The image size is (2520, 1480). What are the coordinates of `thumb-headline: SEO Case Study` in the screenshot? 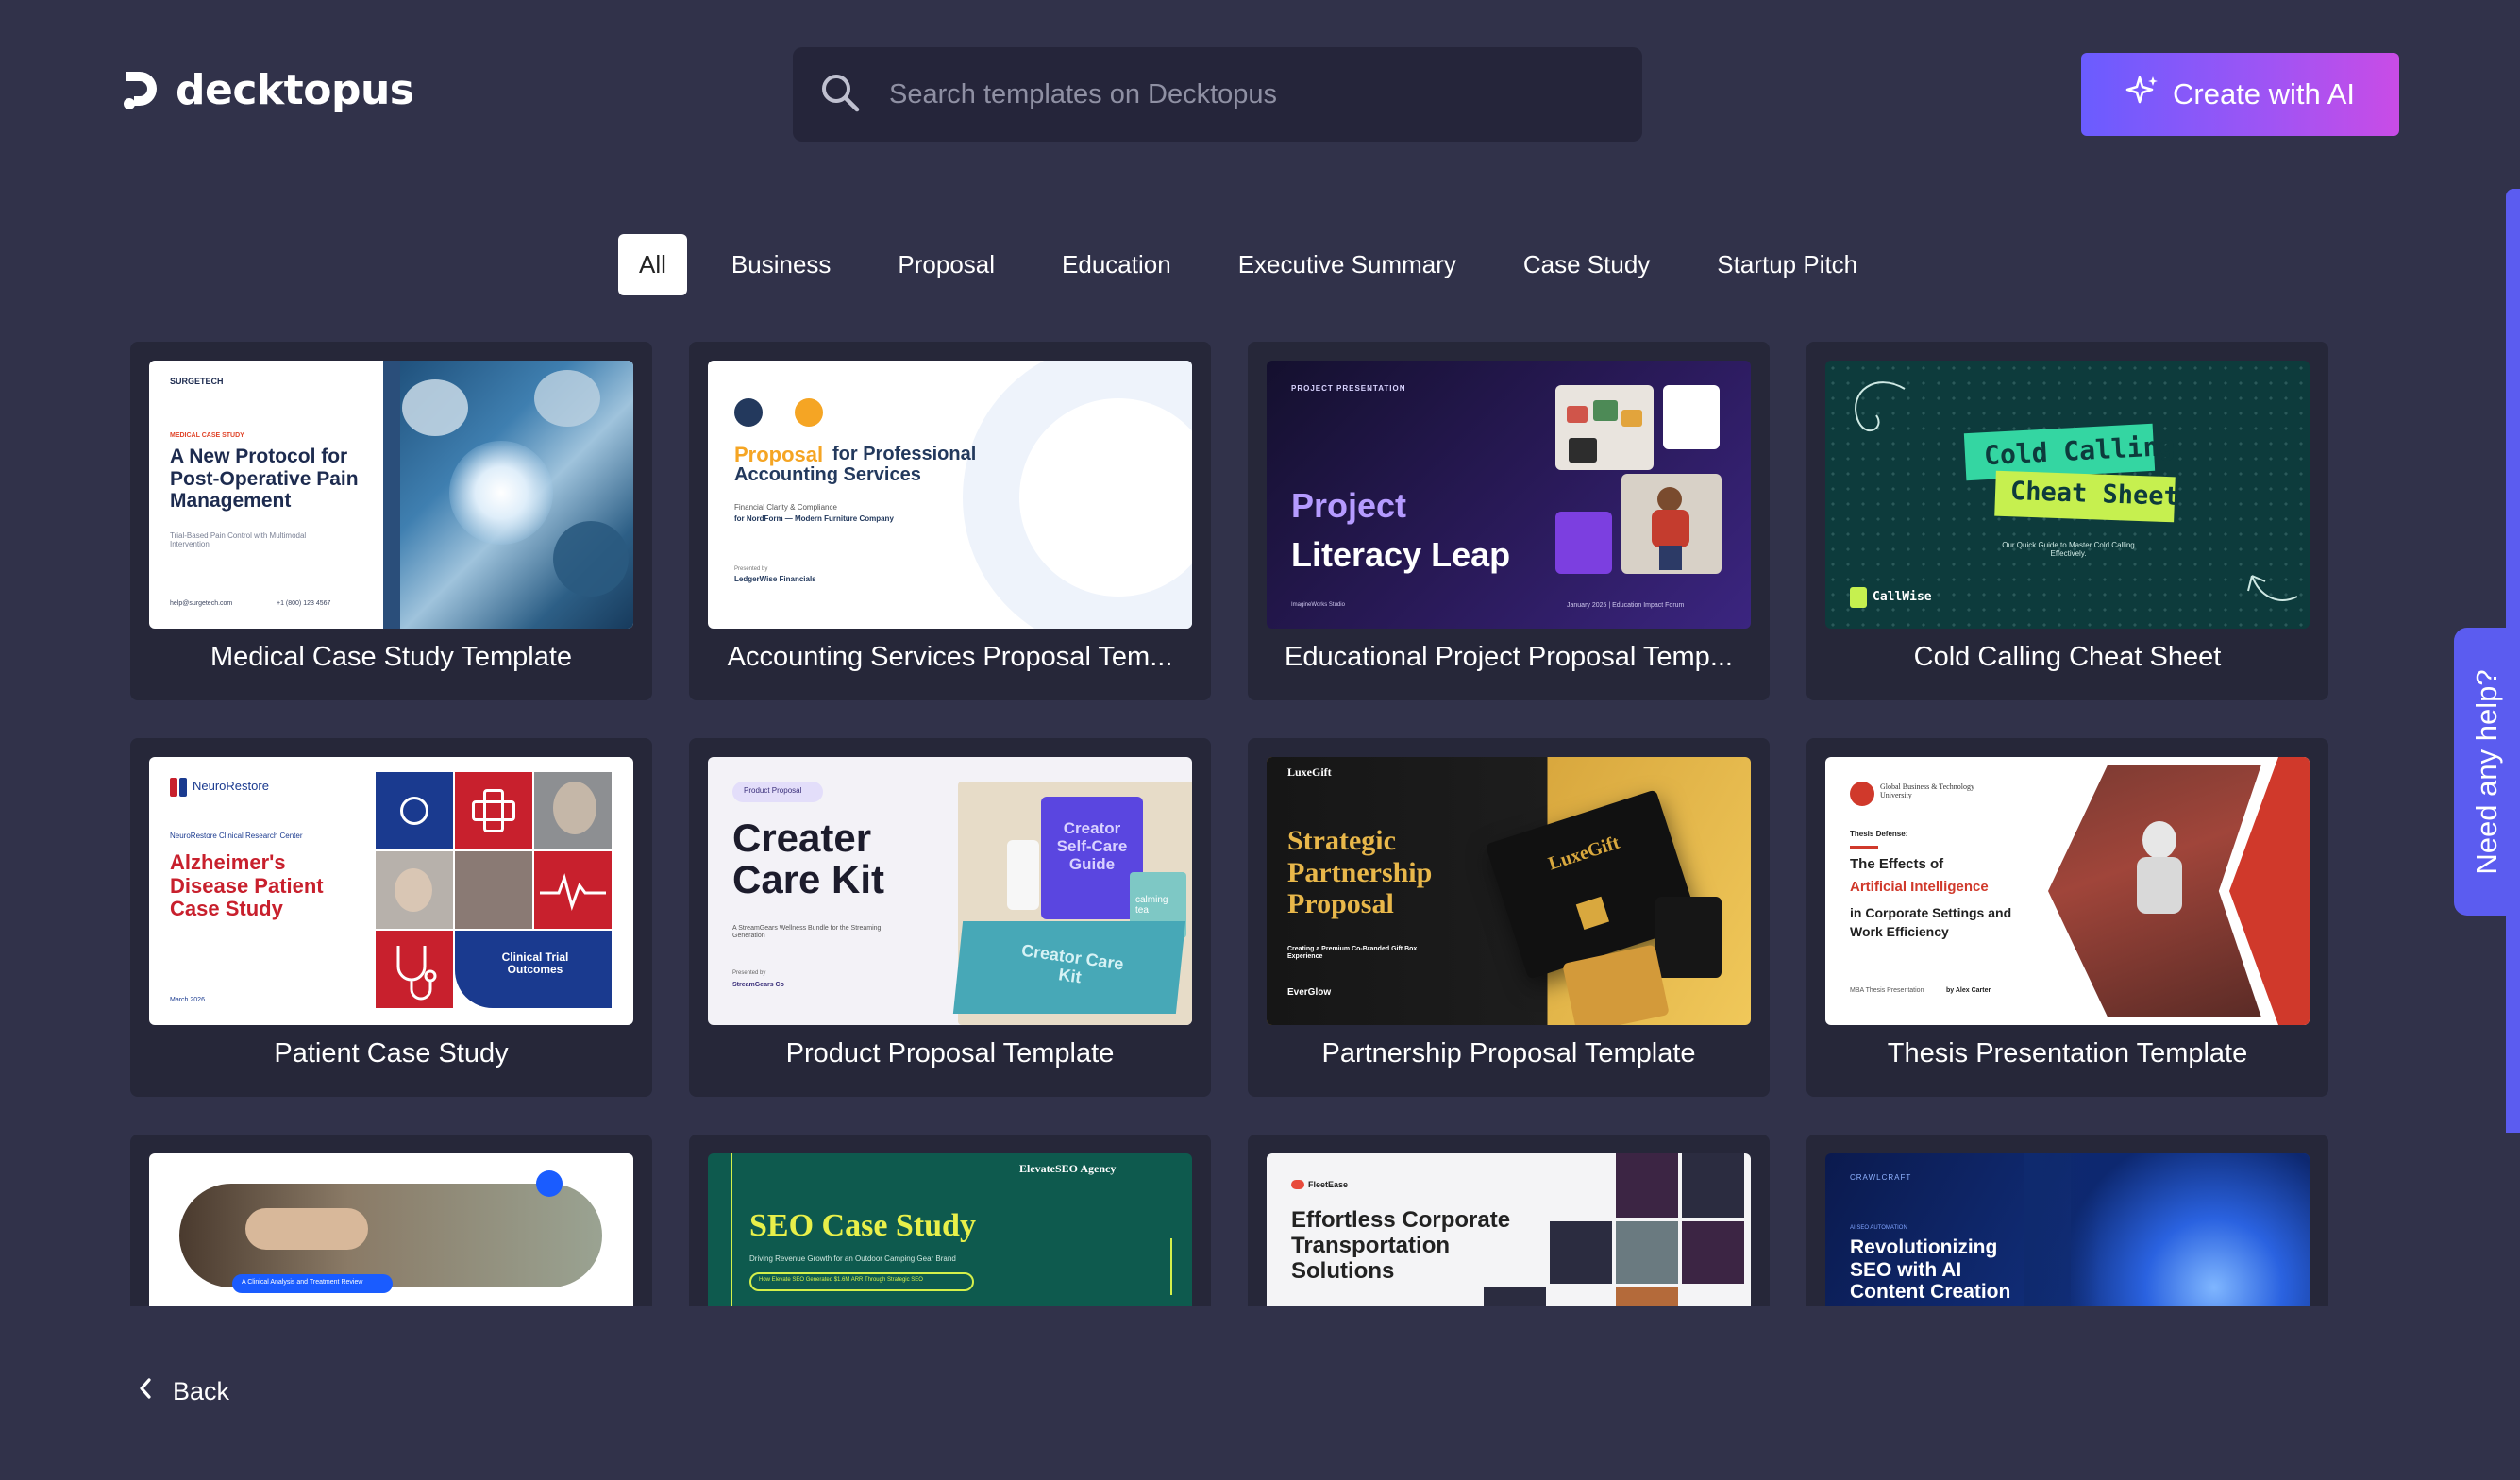 It's located at (862, 1225).